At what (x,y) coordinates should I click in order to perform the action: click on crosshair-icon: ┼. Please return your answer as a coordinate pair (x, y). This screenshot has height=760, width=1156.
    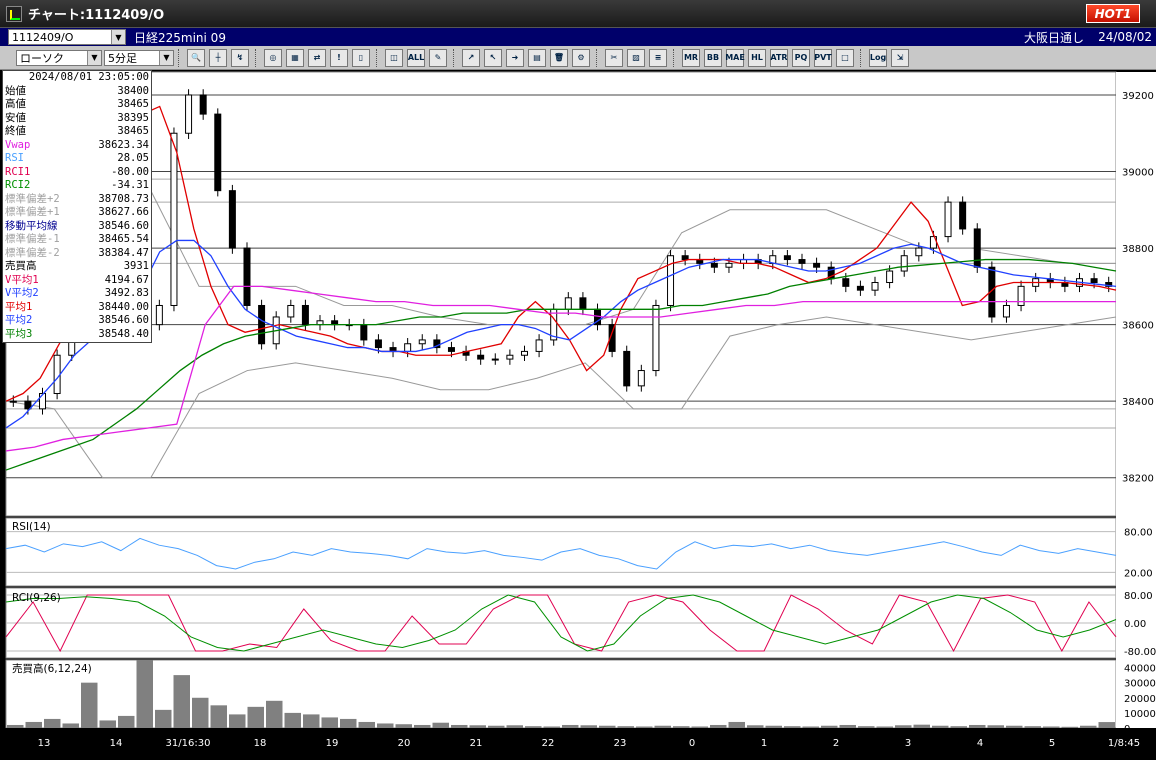
    Looking at the image, I should click on (218, 57).